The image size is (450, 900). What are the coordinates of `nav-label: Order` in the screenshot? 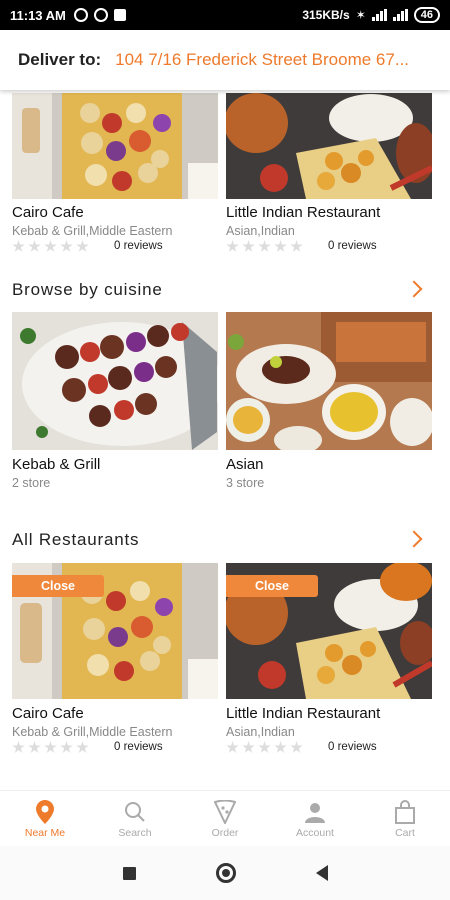 It's located at (225, 832).